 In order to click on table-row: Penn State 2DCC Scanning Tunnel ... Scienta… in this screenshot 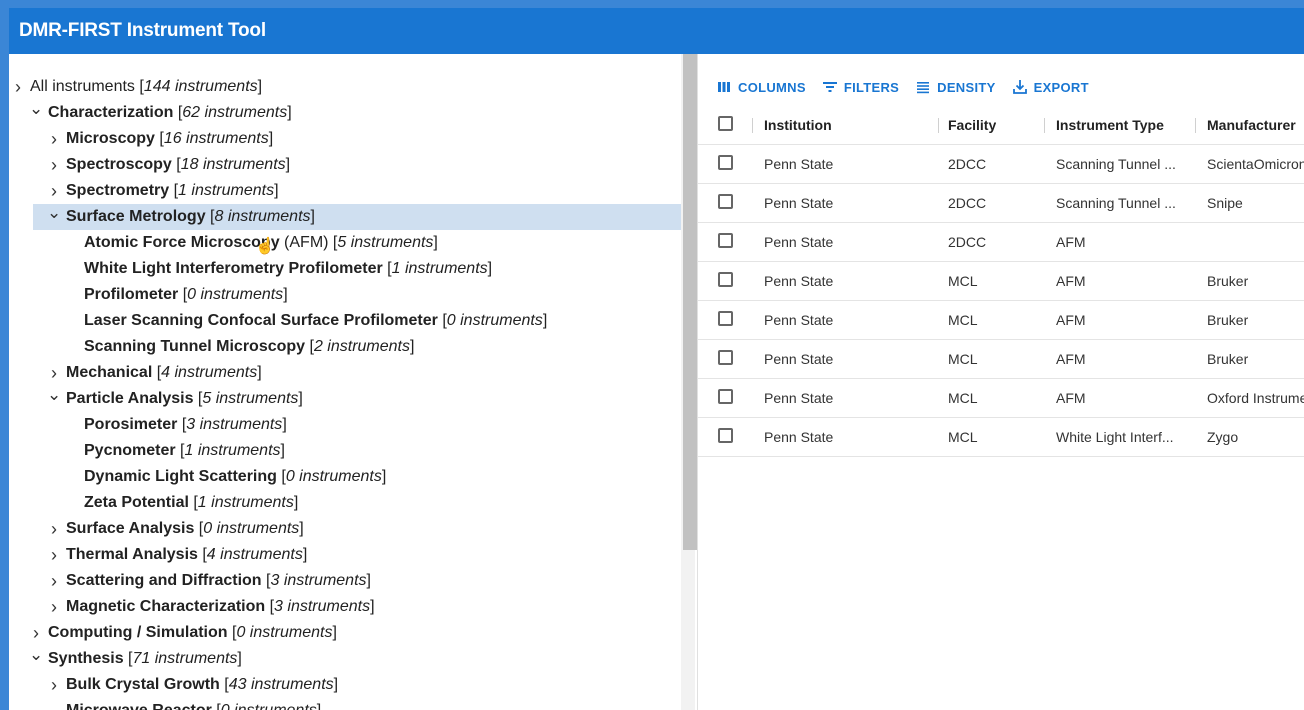, I will do `click(1001, 164)`.